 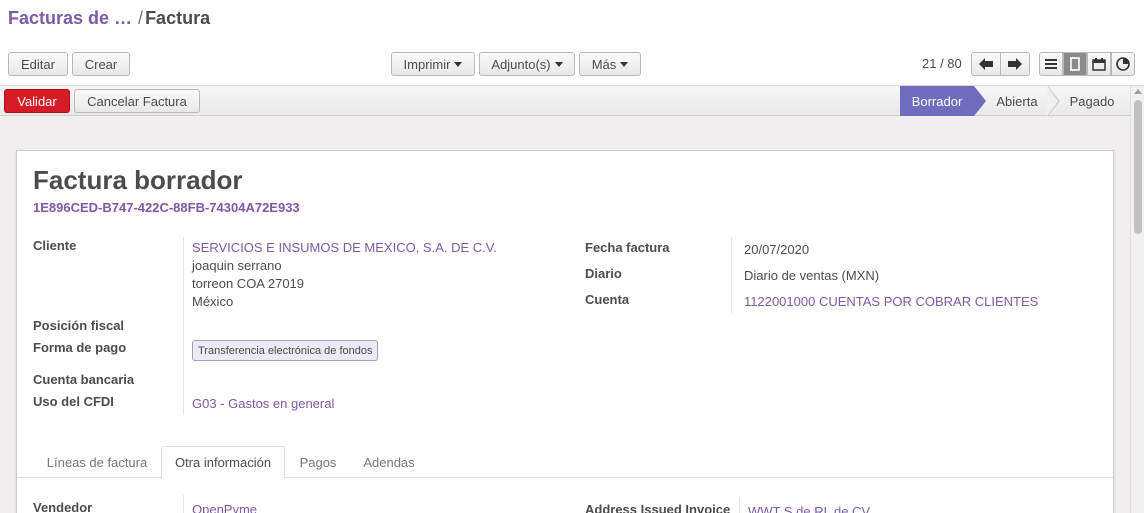 What do you see at coordinates (603, 273) in the screenshot?
I see `journal-label: Diario` at bounding box center [603, 273].